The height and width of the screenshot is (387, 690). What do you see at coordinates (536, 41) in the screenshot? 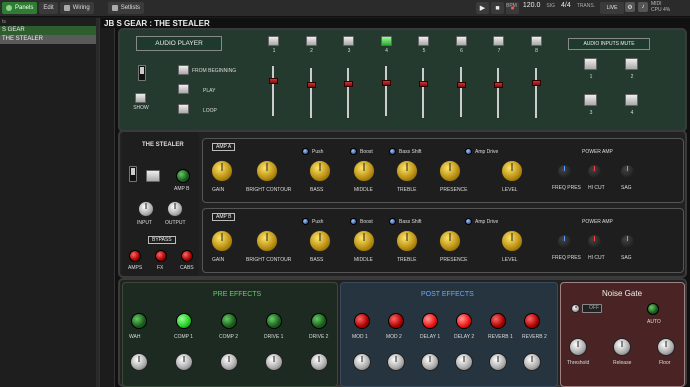
I see `channel-8-mute-button` at bounding box center [536, 41].